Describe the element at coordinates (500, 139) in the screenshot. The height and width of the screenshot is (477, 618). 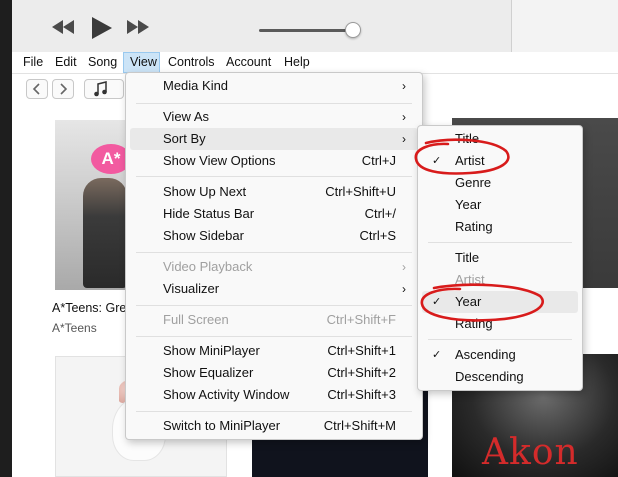
I see `sort-item-title: Title` at that location.